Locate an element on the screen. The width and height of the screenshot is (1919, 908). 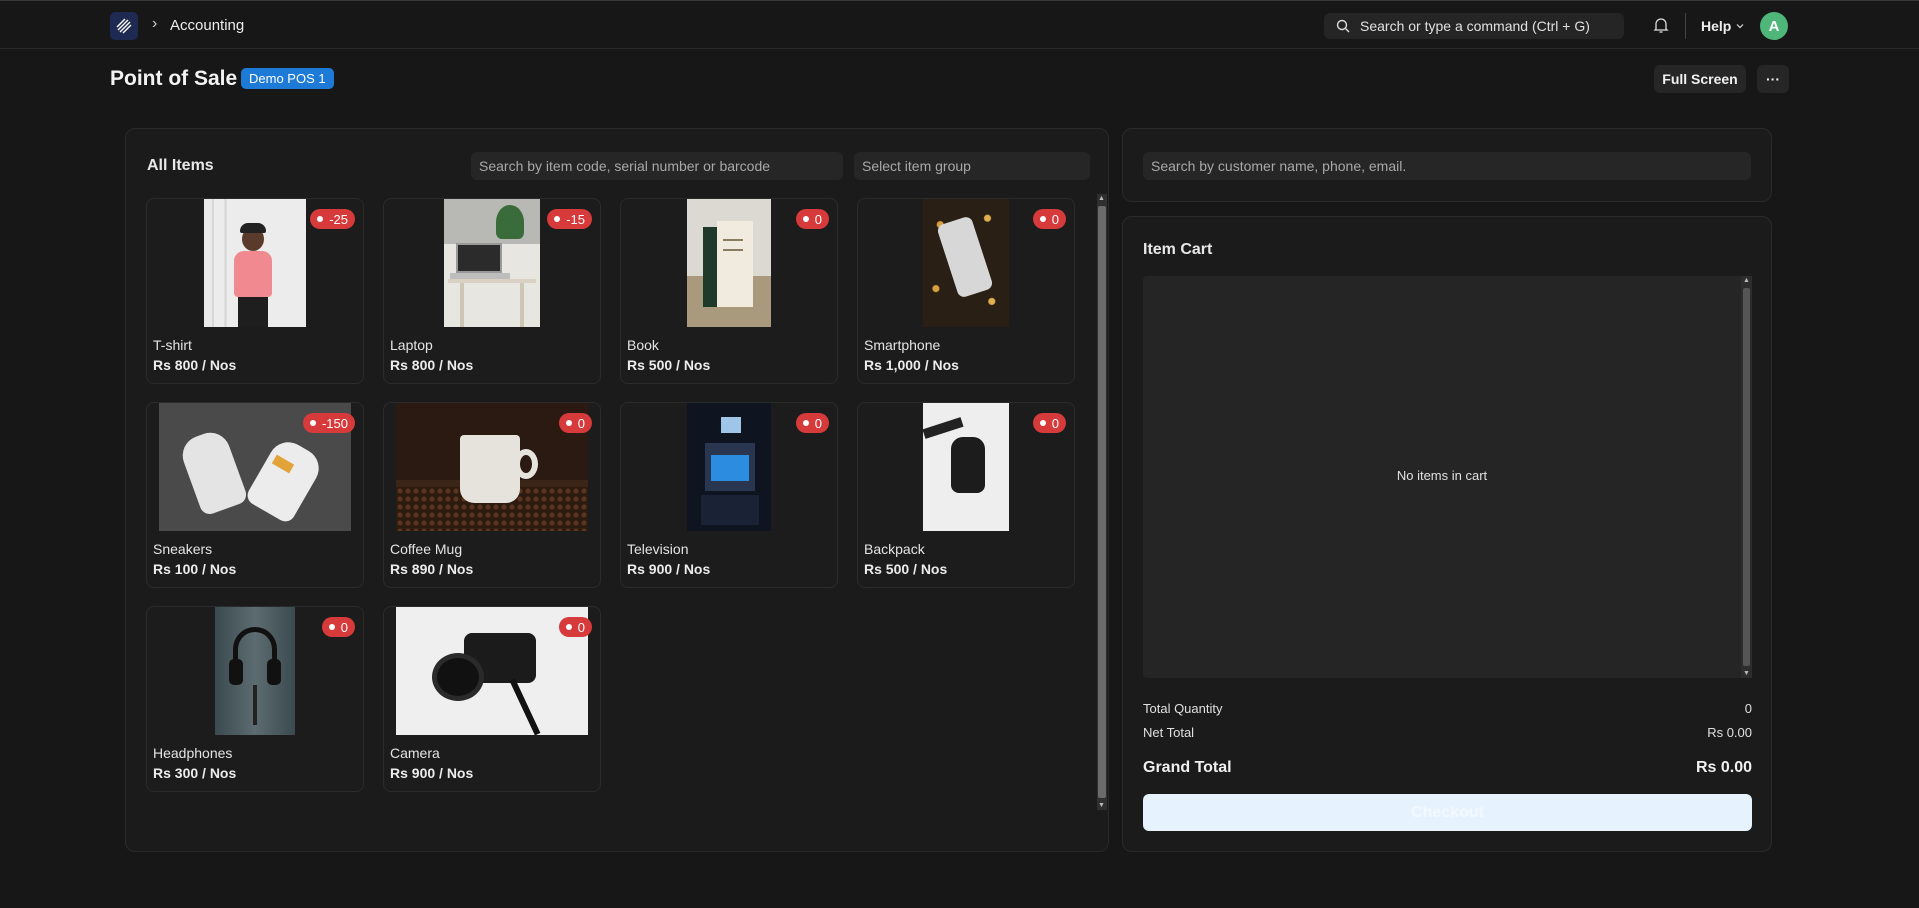
book-photo is located at coordinates (729, 263).